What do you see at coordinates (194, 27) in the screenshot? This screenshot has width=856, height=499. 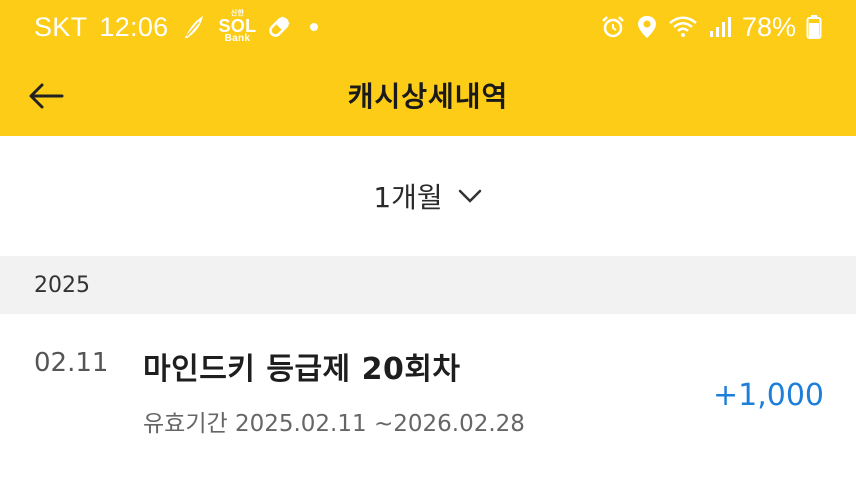 I see `feather-app-icon` at bounding box center [194, 27].